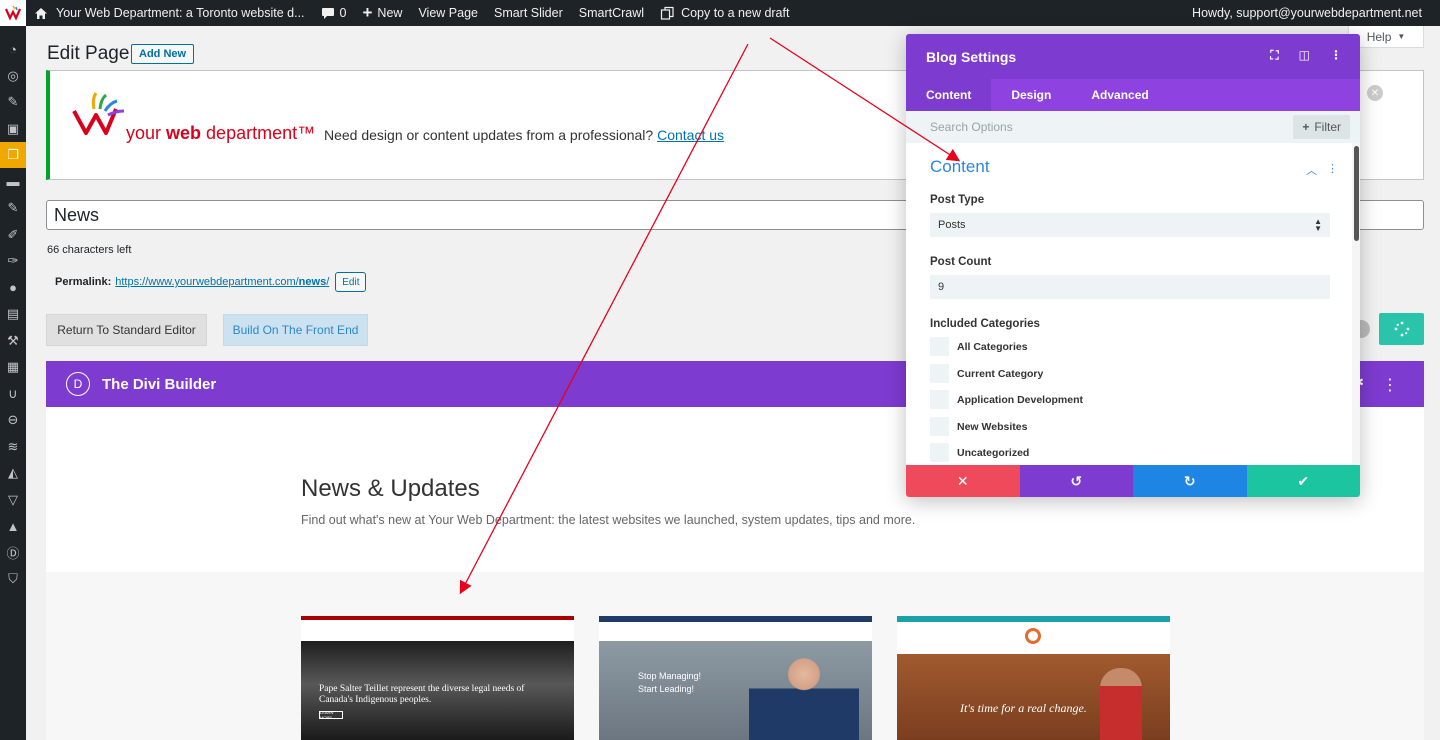 Image resolution: width=1440 pixels, height=740 pixels. What do you see at coordinates (351, 282) in the screenshot?
I see `edit-permalink-button: Edit` at bounding box center [351, 282].